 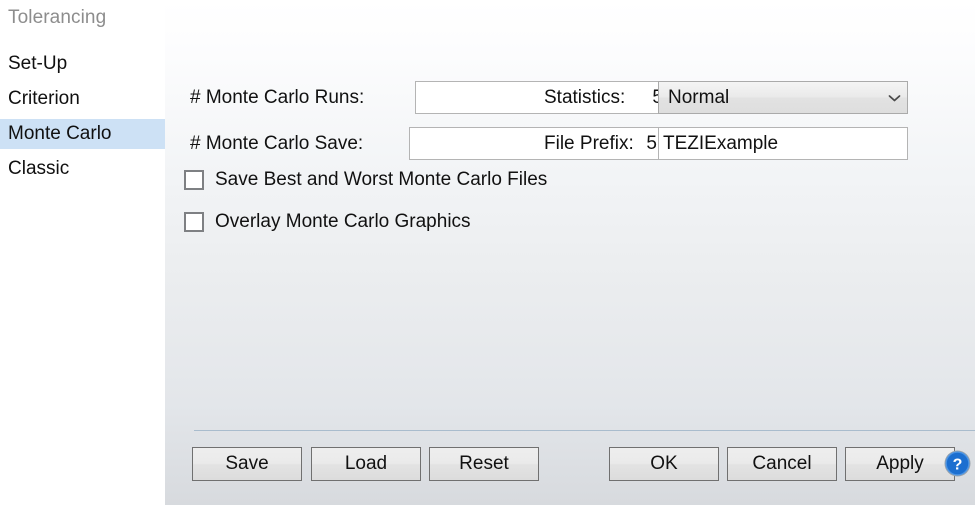 I want to click on sidebar-title: Tolerancing, so click(x=57, y=17).